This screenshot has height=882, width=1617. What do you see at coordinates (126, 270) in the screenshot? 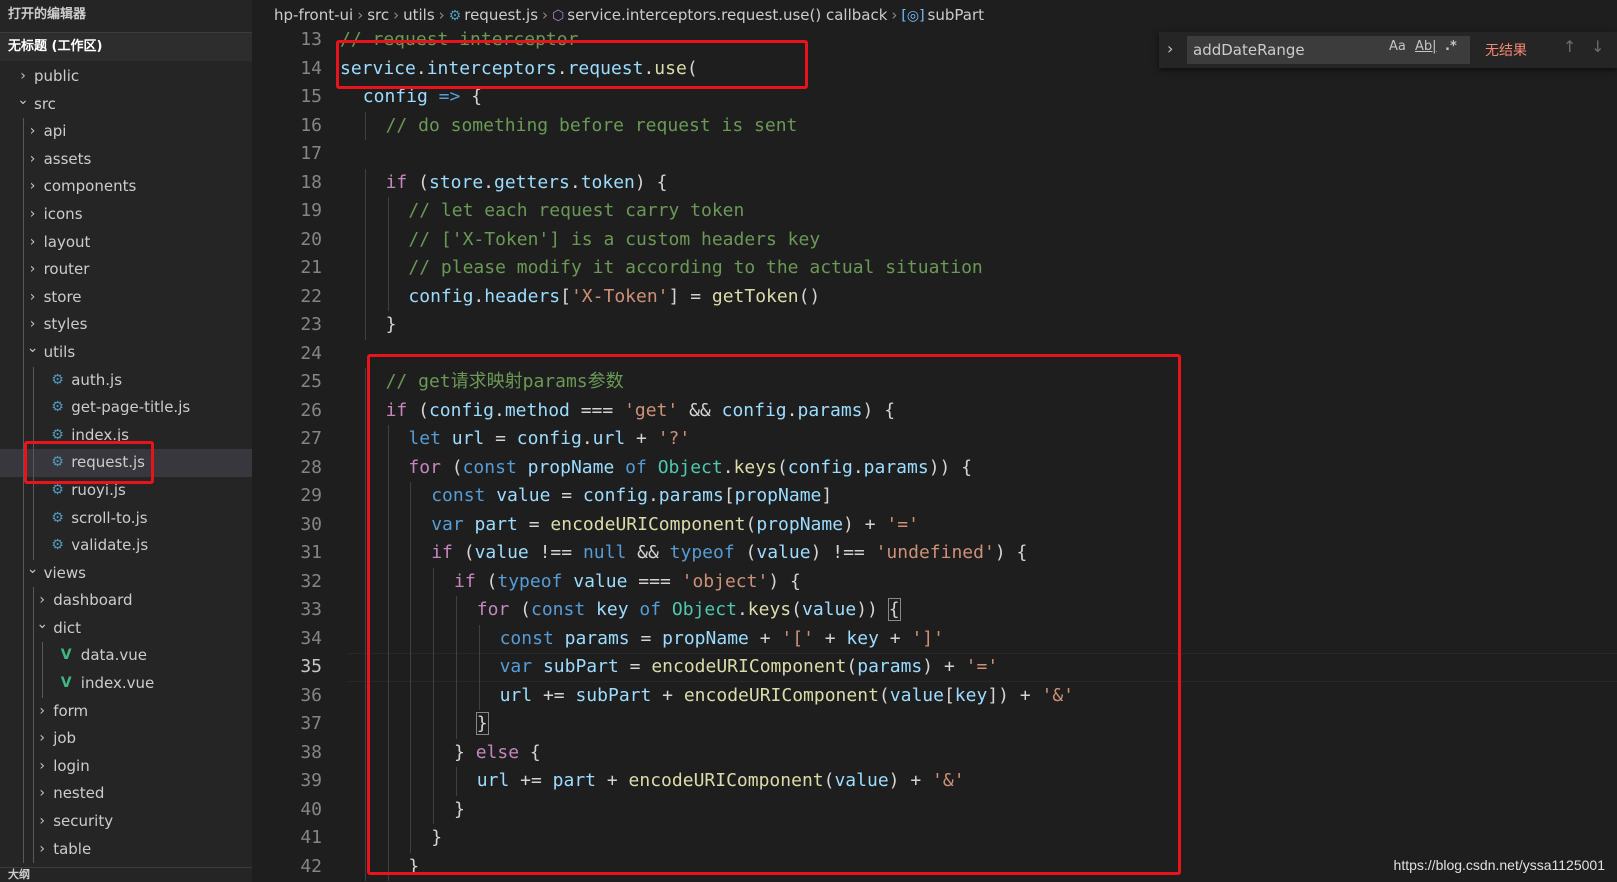
I see `tree-folder-router: › router` at bounding box center [126, 270].